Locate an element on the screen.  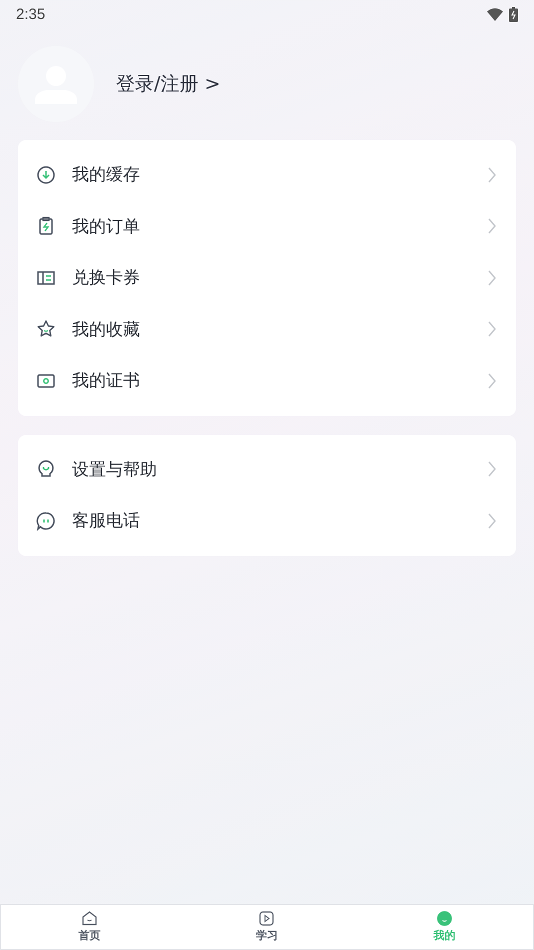
menu-item: 兑换卡券 is located at coordinates (267, 278).